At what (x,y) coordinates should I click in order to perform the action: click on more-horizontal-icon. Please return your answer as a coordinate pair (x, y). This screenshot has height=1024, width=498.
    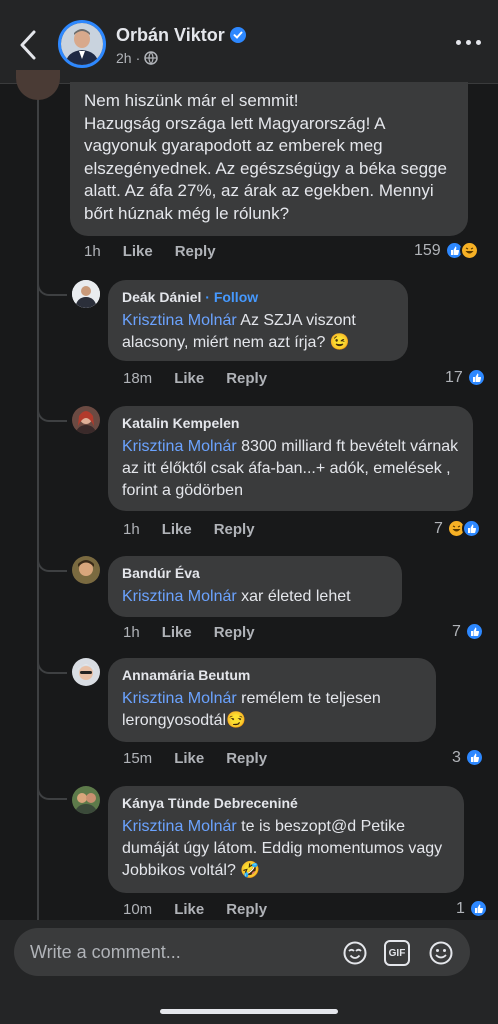
    Looking at the image, I should click on (469, 44).